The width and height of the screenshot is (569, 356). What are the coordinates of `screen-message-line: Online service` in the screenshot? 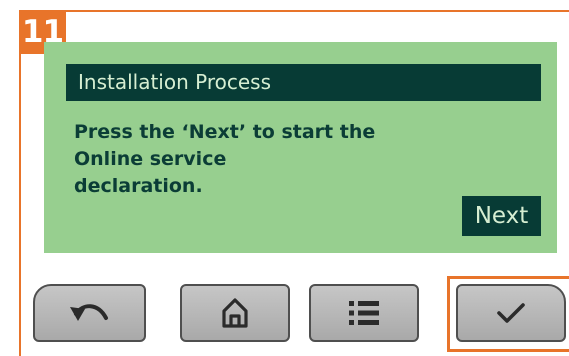 It's located at (150, 159).